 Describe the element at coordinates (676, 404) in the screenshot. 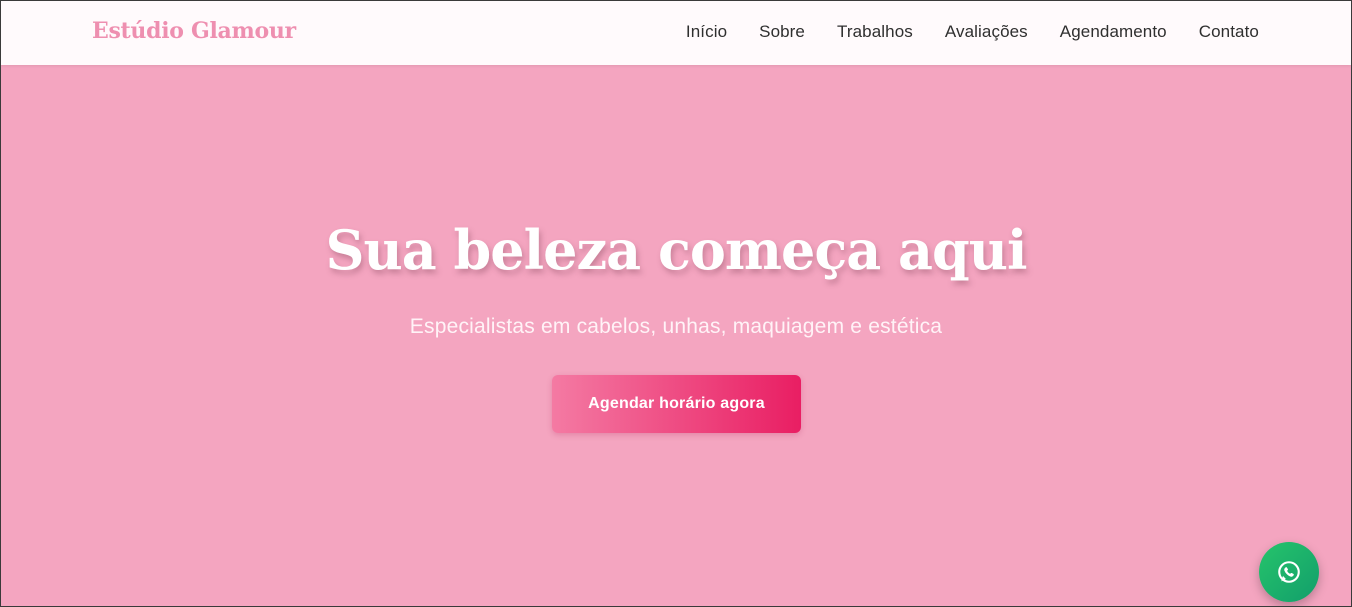

I see `book-appointment-button: Agendar horário agora` at that location.